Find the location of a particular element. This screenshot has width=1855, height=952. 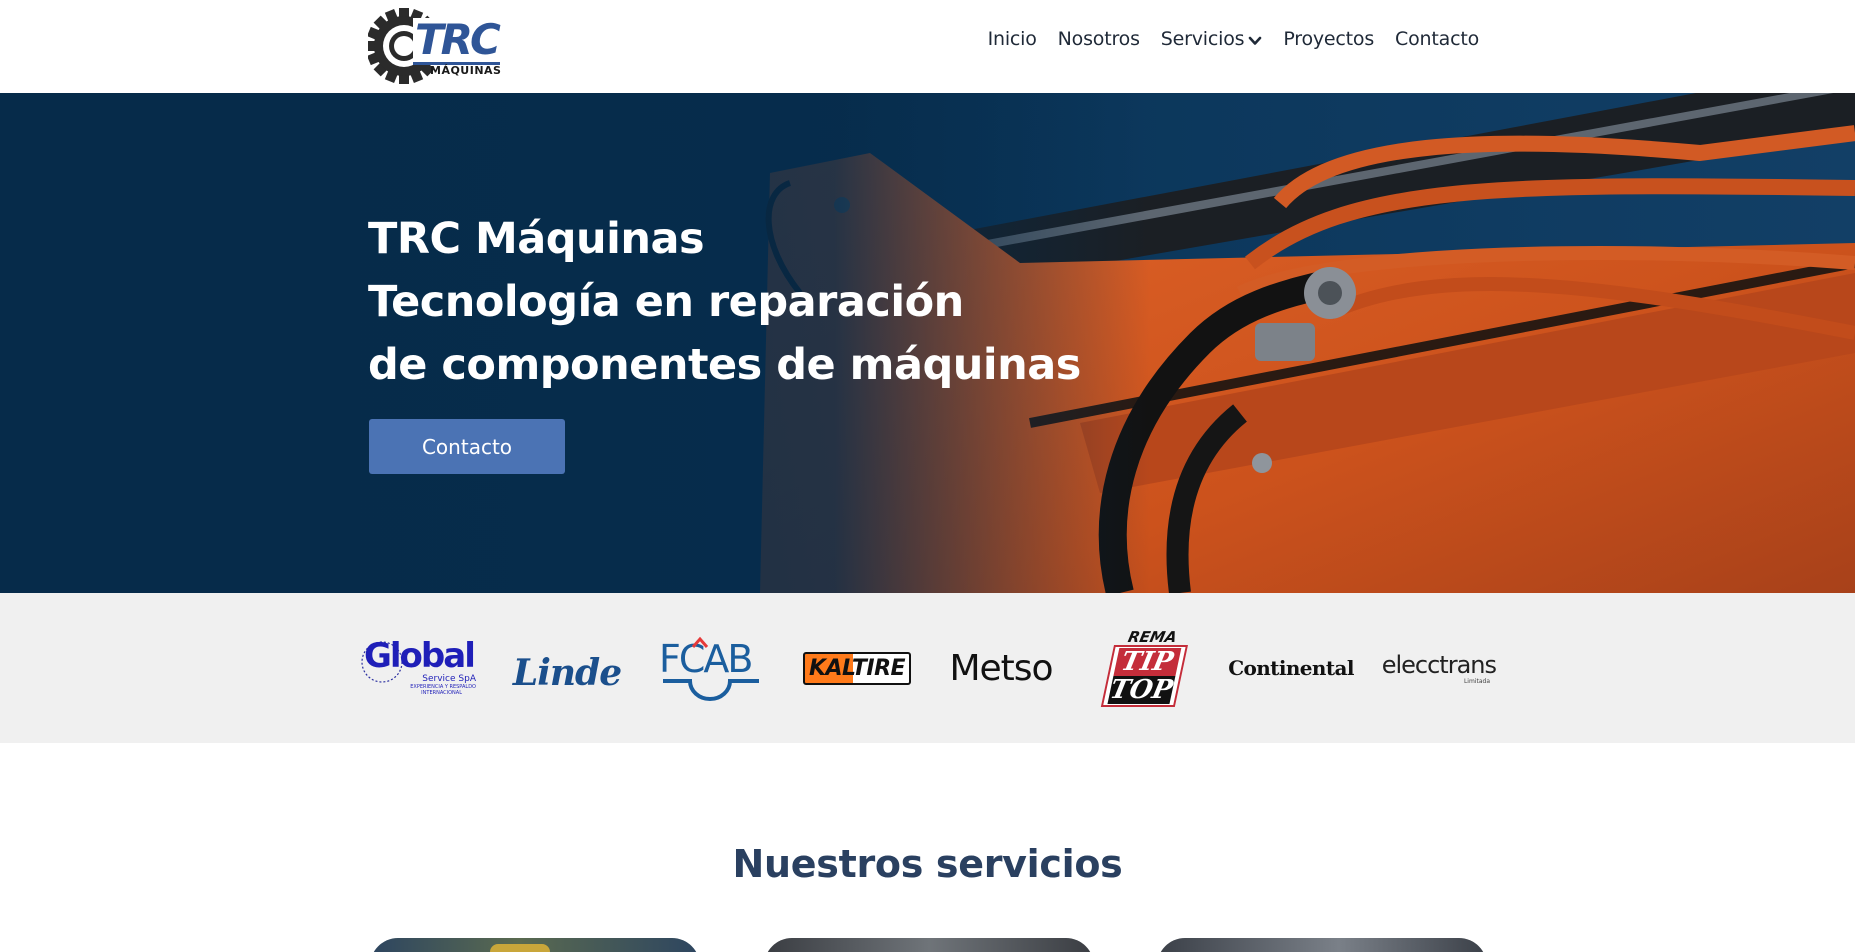

client-logo-metso: Metso is located at coordinates (1001, 668).